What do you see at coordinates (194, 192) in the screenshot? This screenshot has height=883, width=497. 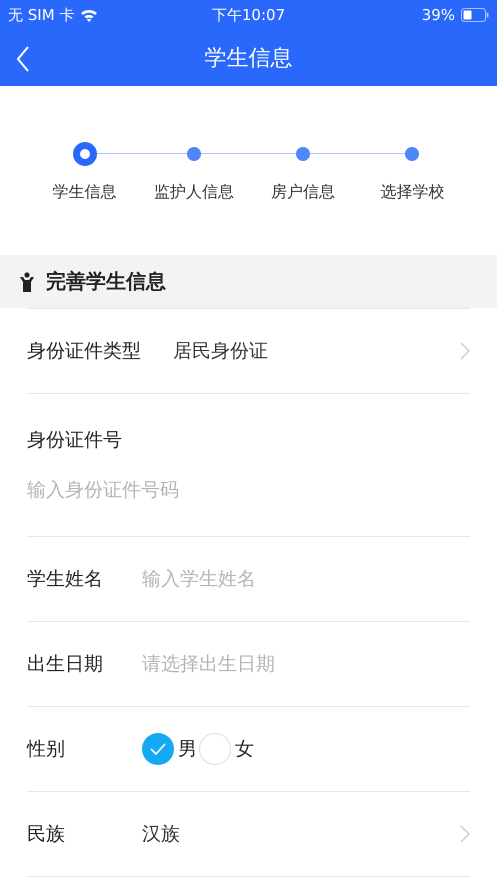 I see `step-label: 监护人信息` at bounding box center [194, 192].